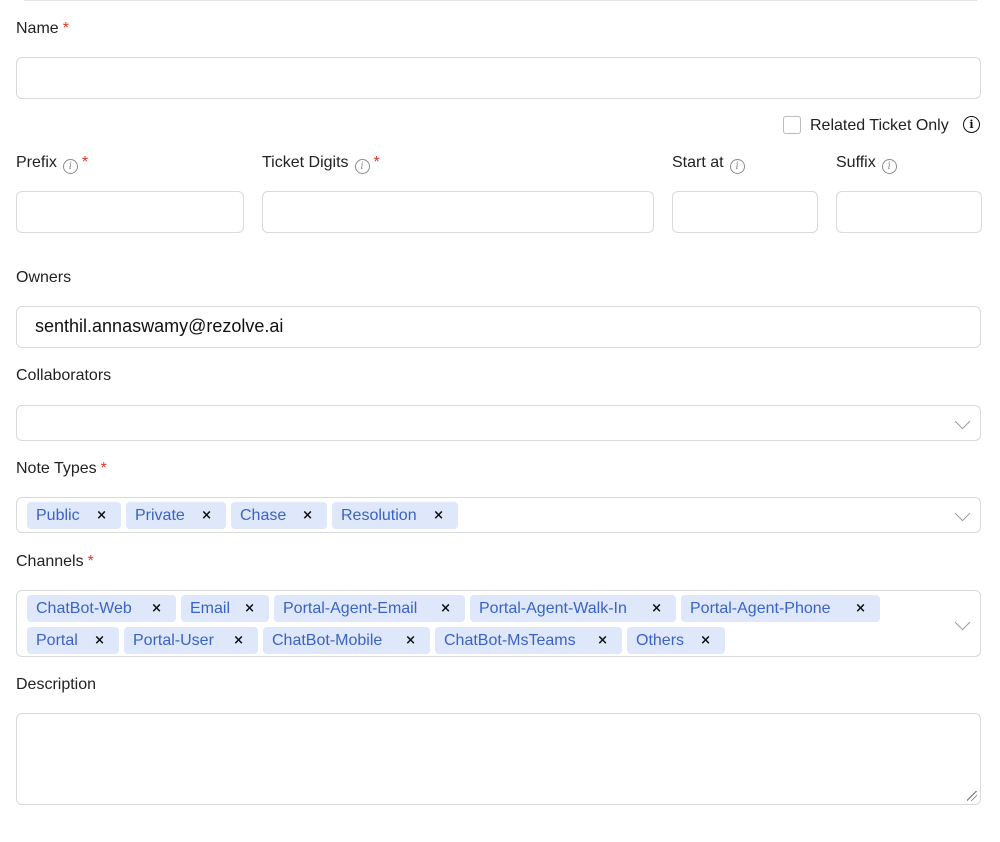 Image resolution: width=1000 pixels, height=842 pixels. What do you see at coordinates (176, 515) in the screenshot?
I see `tag-private: Private ×` at bounding box center [176, 515].